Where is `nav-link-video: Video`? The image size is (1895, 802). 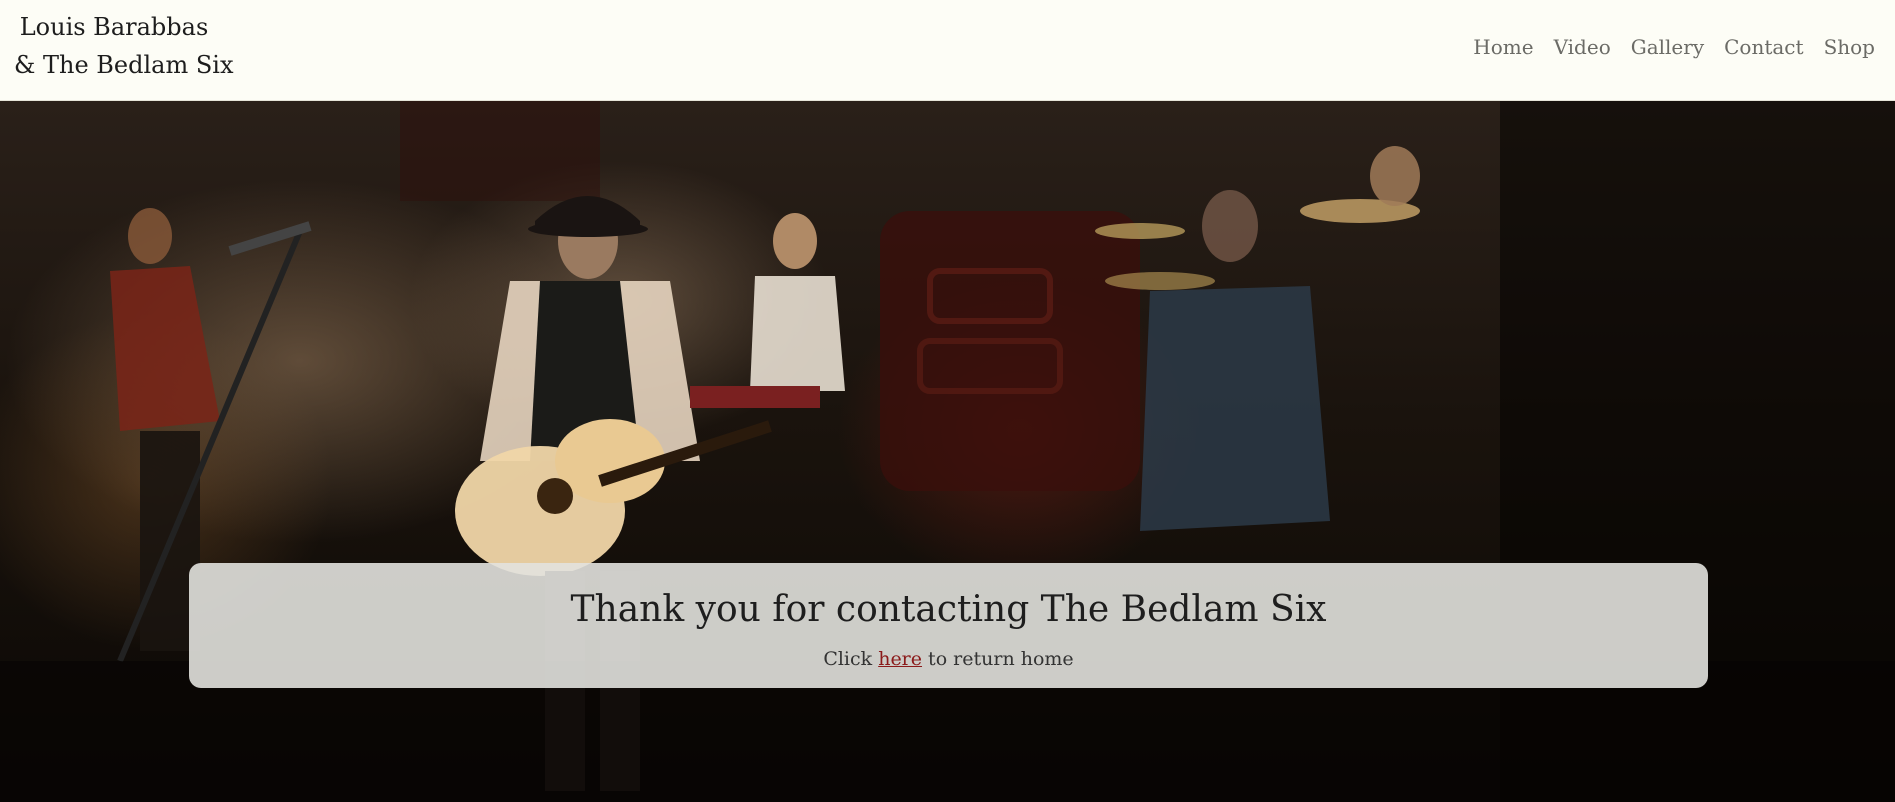 nav-link-video: Video is located at coordinates (1582, 47).